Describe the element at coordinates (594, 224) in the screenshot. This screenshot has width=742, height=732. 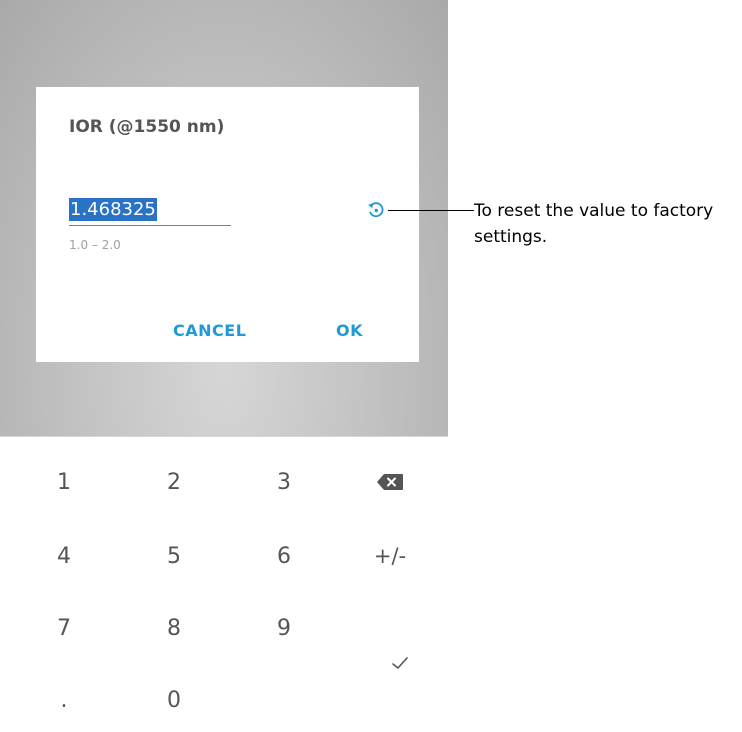
I see `callout-text: To reset the value to factory settings.` at that location.